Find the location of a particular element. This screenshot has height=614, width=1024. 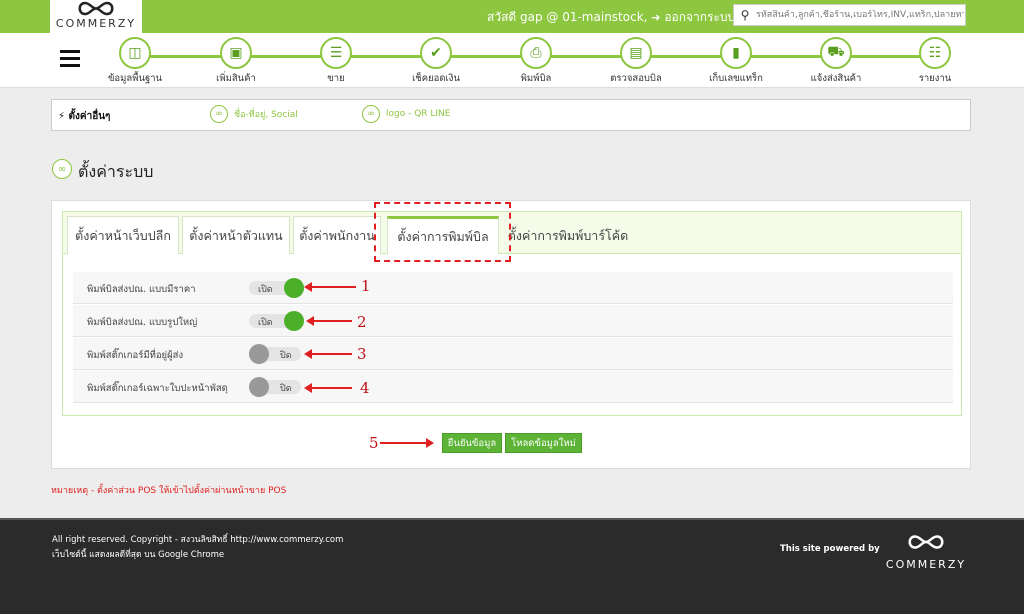

setting-label: พิมพ์สติ๊กเกอร์มีที่อยู่ผู้ส่ง is located at coordinates (135, 355).